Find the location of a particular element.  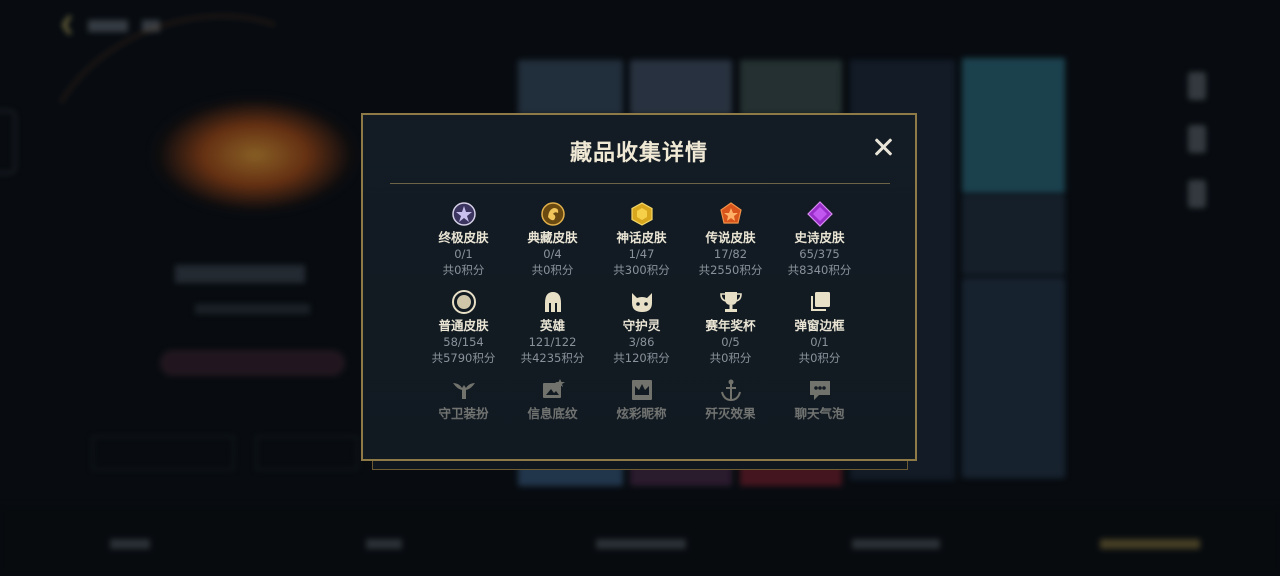

collection-item-annihilate-effect: 歼灭效果 is located at coordinates (730, 397).